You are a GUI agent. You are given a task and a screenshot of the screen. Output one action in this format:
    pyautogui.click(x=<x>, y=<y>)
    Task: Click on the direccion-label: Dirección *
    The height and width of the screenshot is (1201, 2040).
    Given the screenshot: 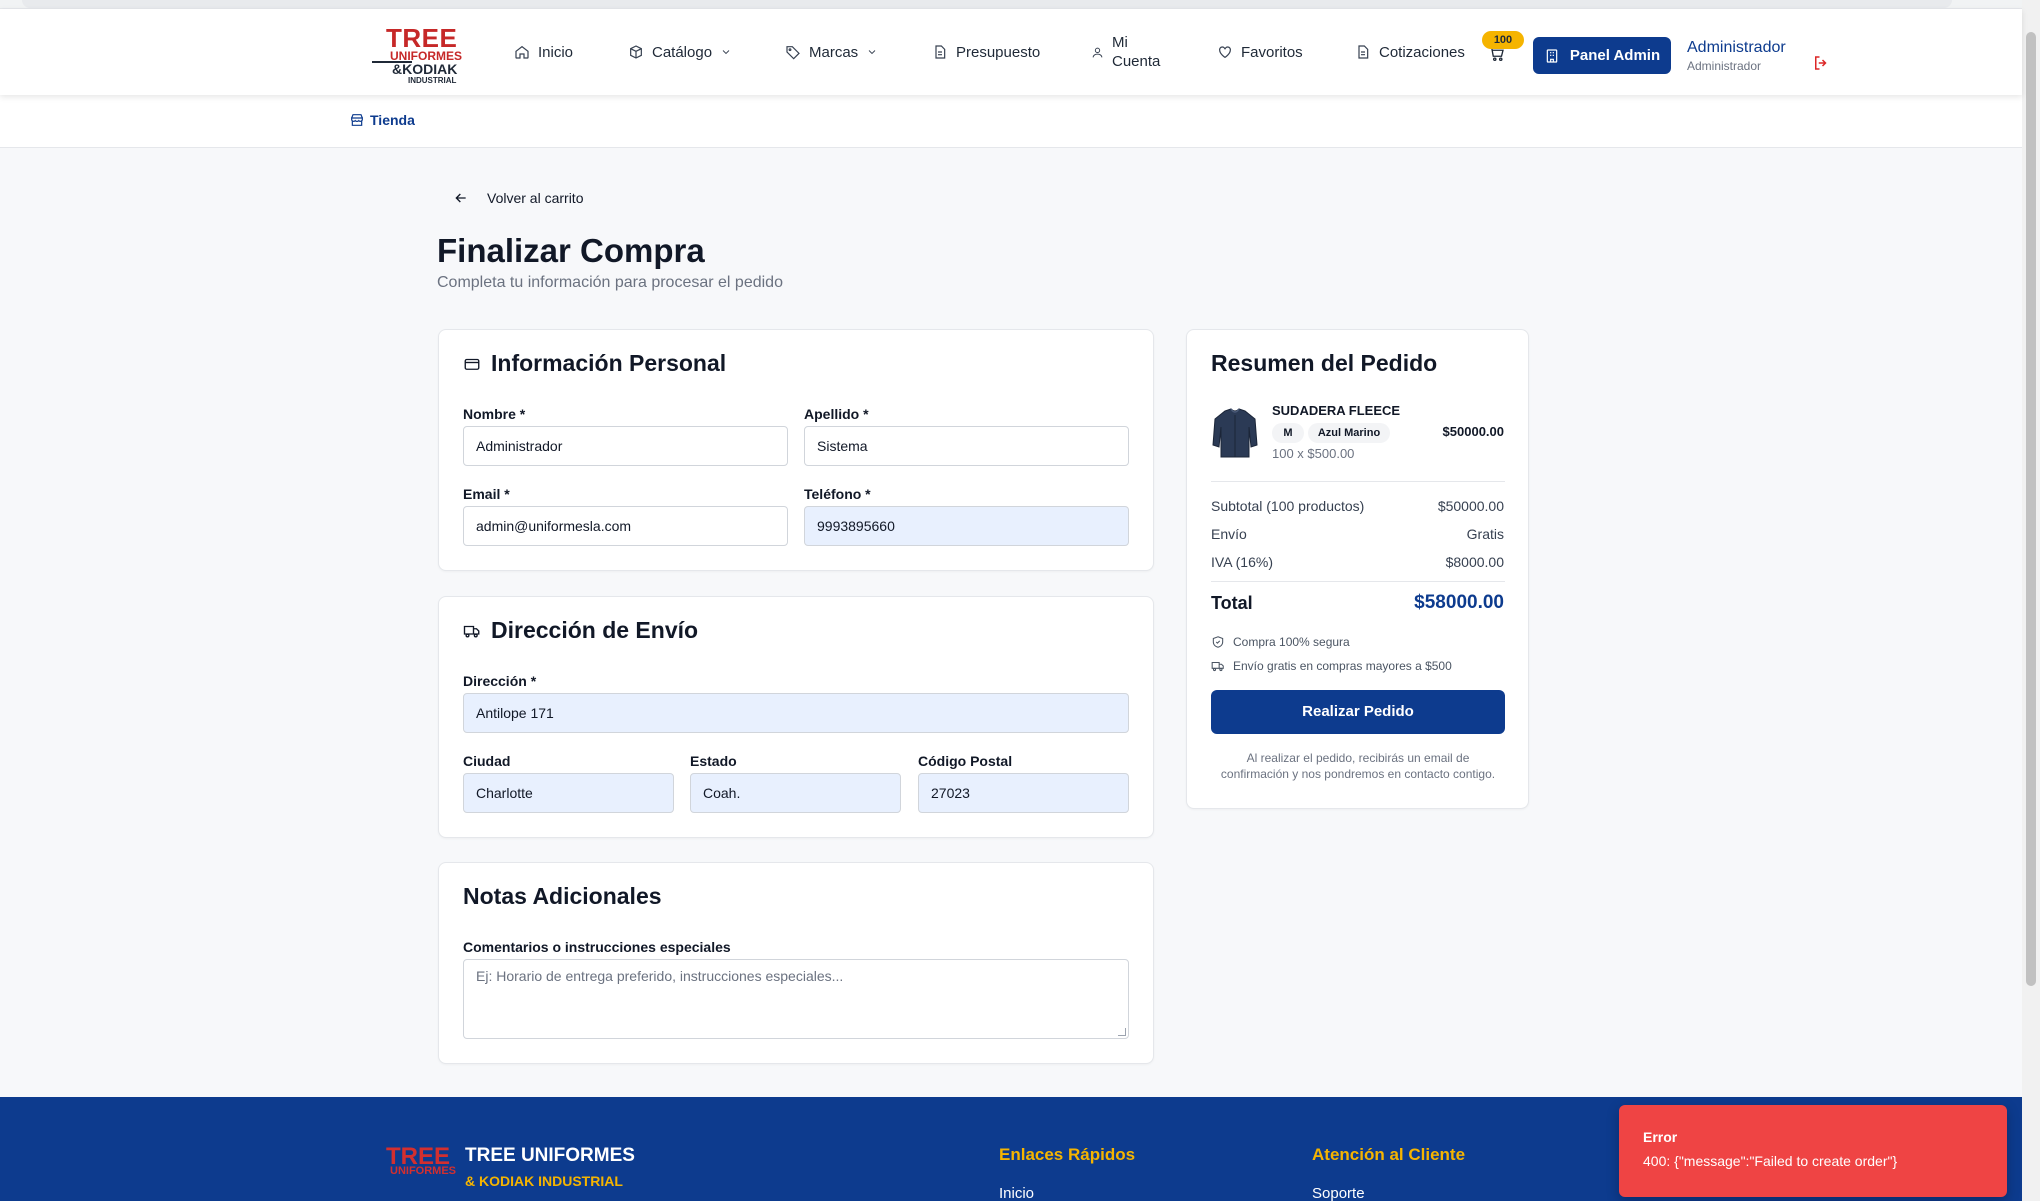 What is the action you would take?
    pyautogui.click(x=500, y=681)
    